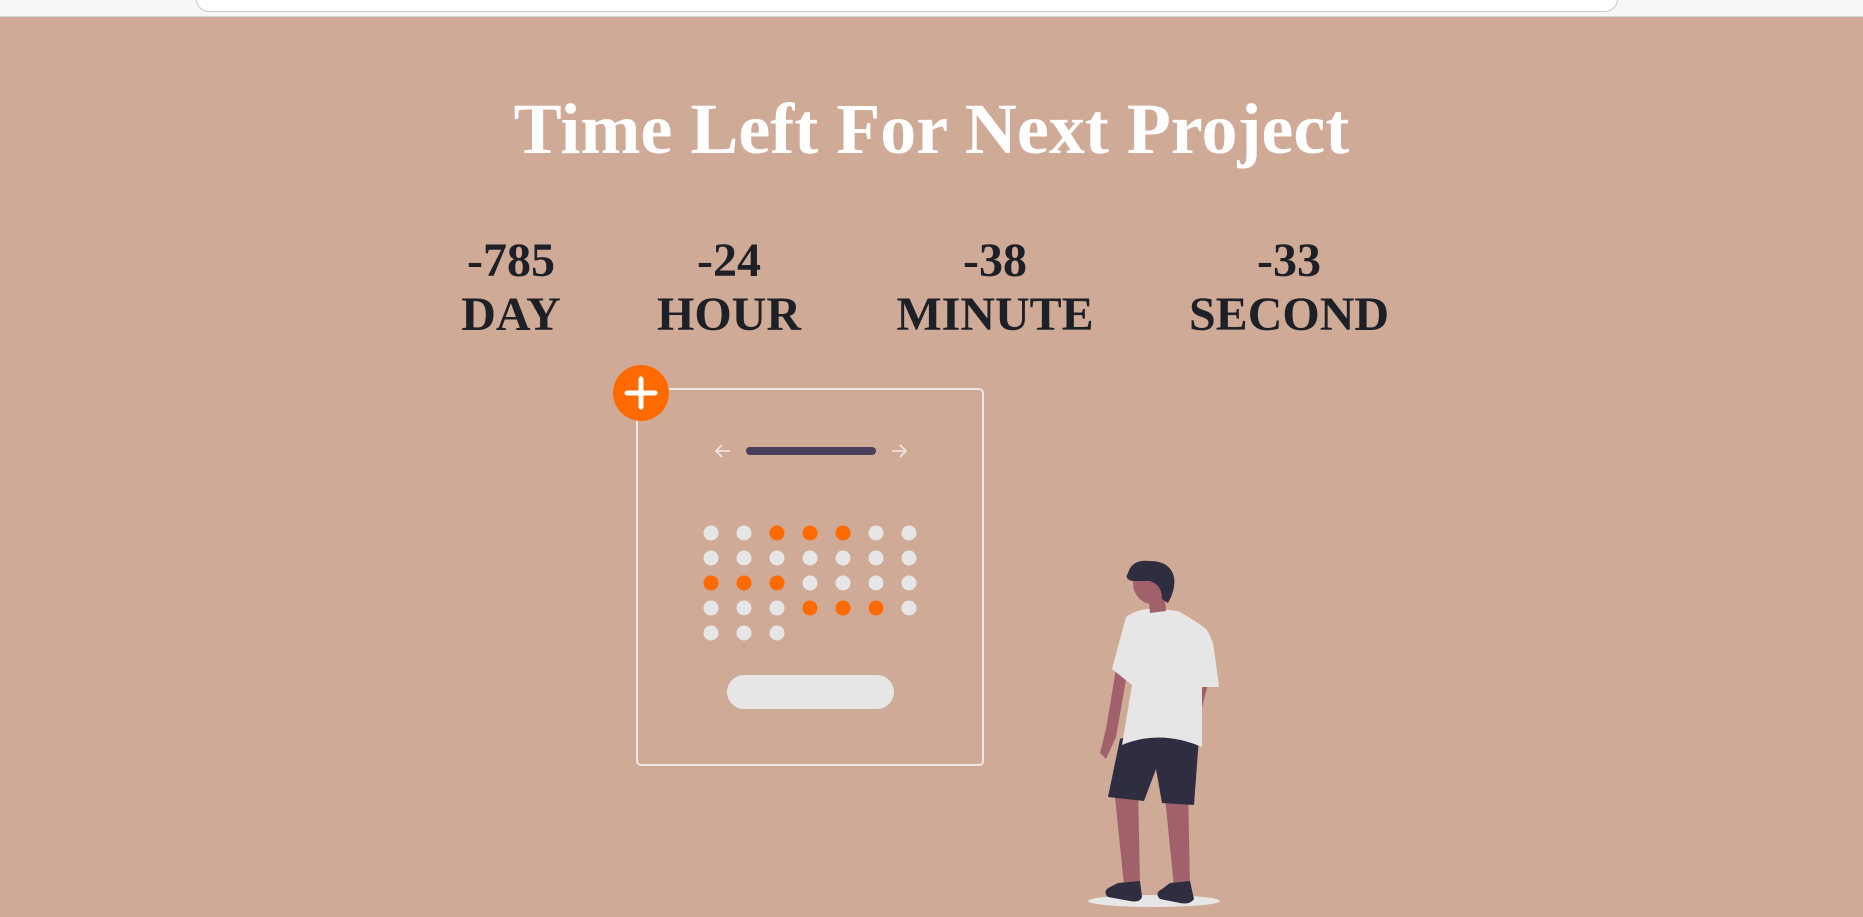  Describe the element at coordinates (641, 393) in the screenshot. I see `add-icon` at that location.